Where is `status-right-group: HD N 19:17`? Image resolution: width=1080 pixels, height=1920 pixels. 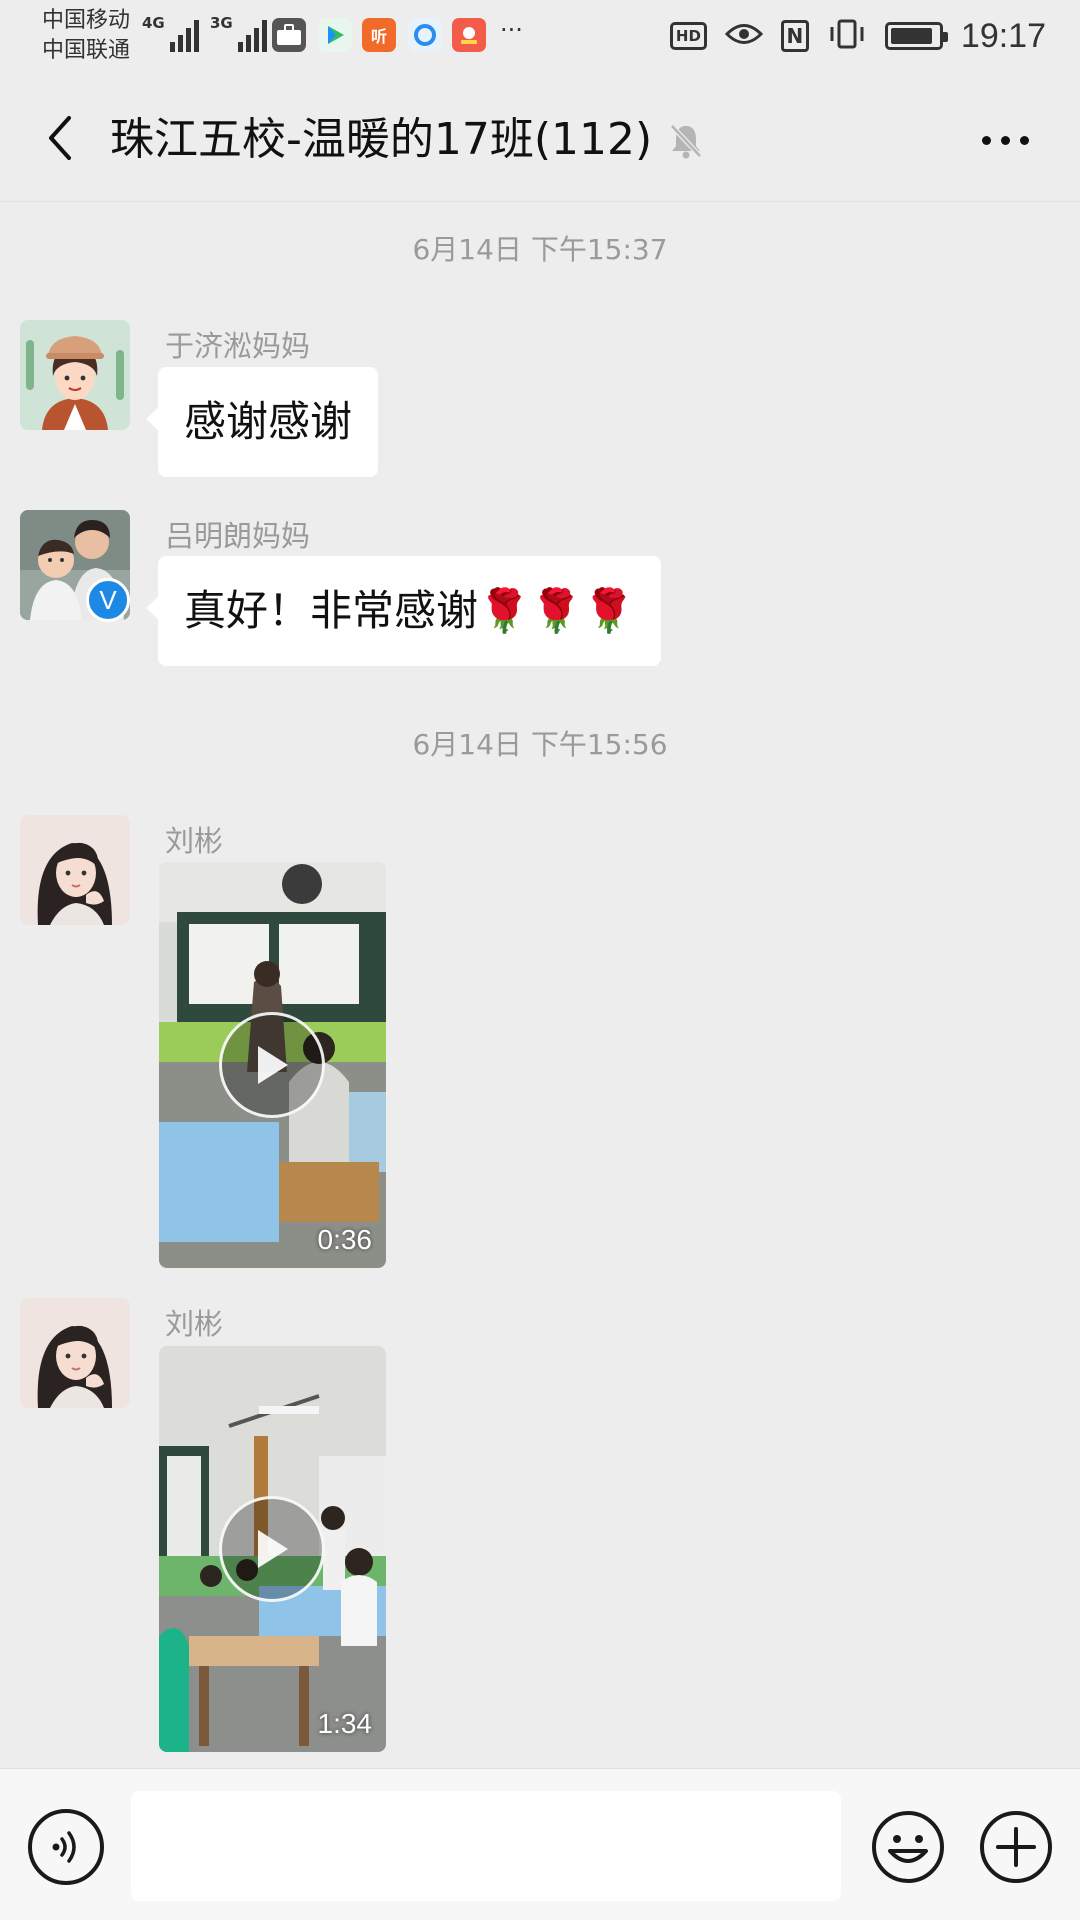
status-right-group: HD N 19:17 is located at coordinates (857, 36).